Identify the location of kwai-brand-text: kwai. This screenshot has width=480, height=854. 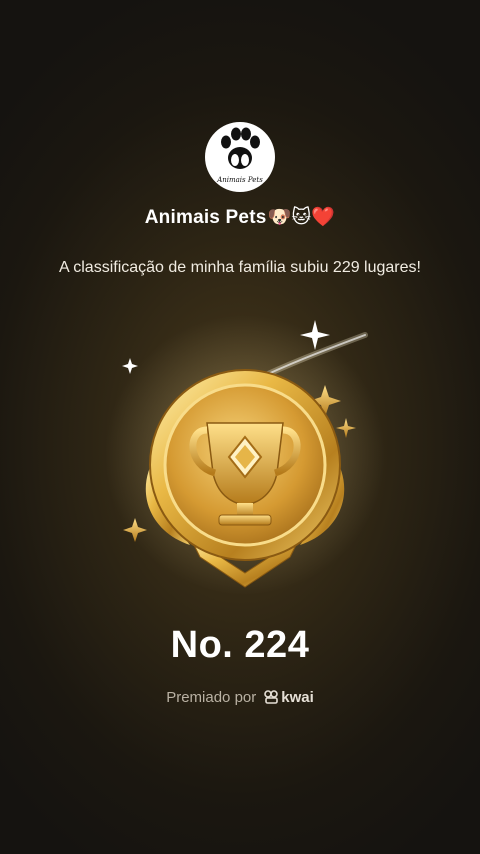
(297, 697).